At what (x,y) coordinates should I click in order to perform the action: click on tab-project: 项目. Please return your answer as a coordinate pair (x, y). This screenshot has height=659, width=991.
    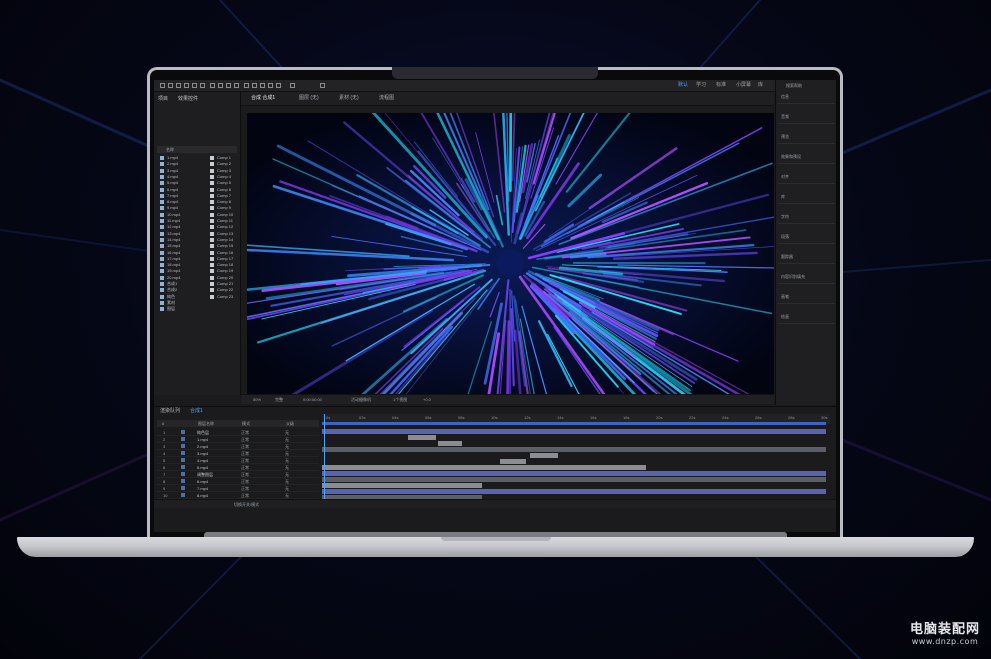
    Looking at the image, I should click on (163, 99).